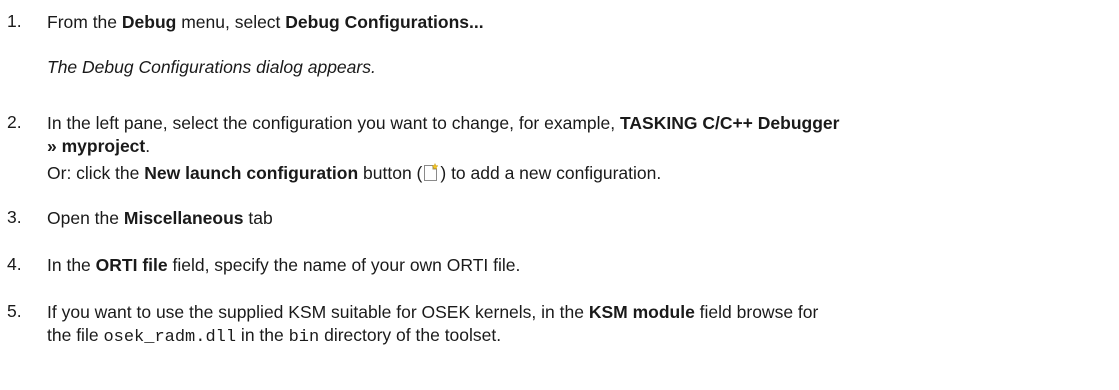  What do you see at coordinates (231, 22) in the screenshot?
I see `step-text: menu, select` at bounding box center [231, 22].